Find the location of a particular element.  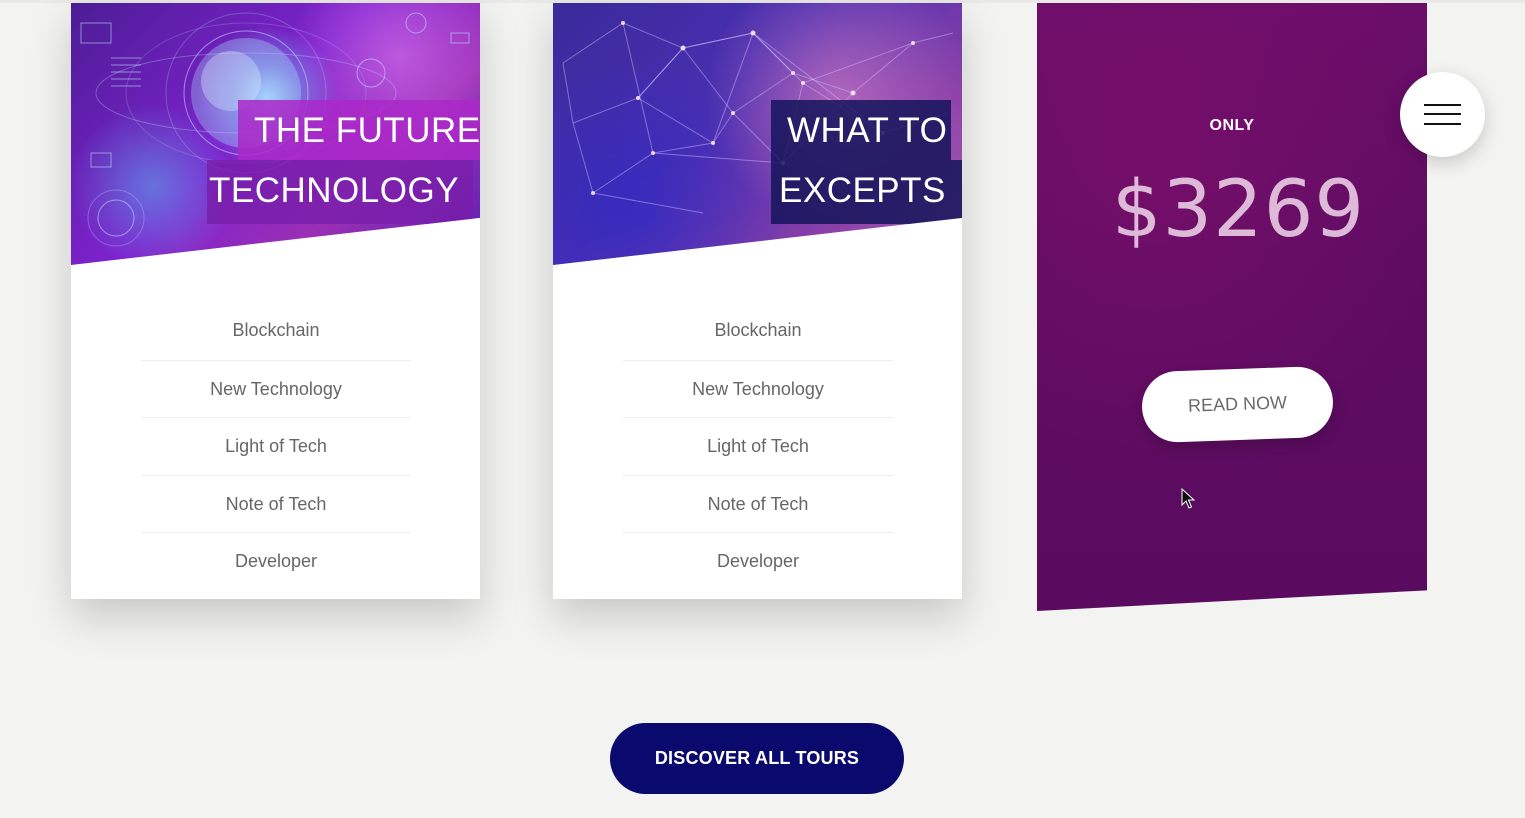

mouse-cursor-icon is located at coordinates (1188, 498).